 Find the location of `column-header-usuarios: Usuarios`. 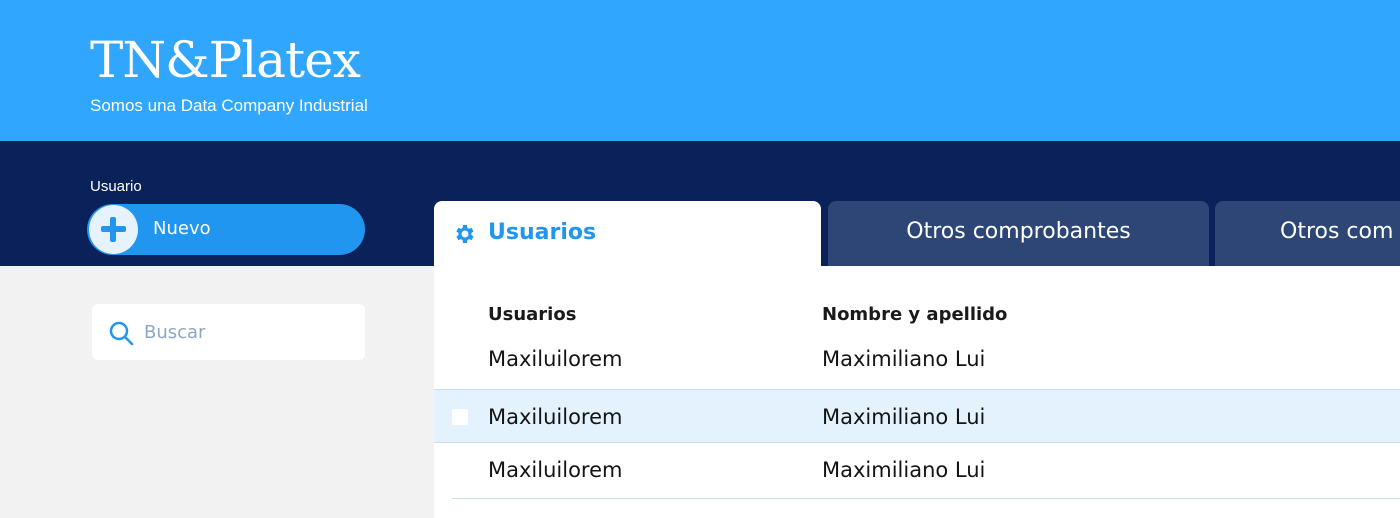

column-header-usuarios: Usuarios is located at coordinates (532, 314).